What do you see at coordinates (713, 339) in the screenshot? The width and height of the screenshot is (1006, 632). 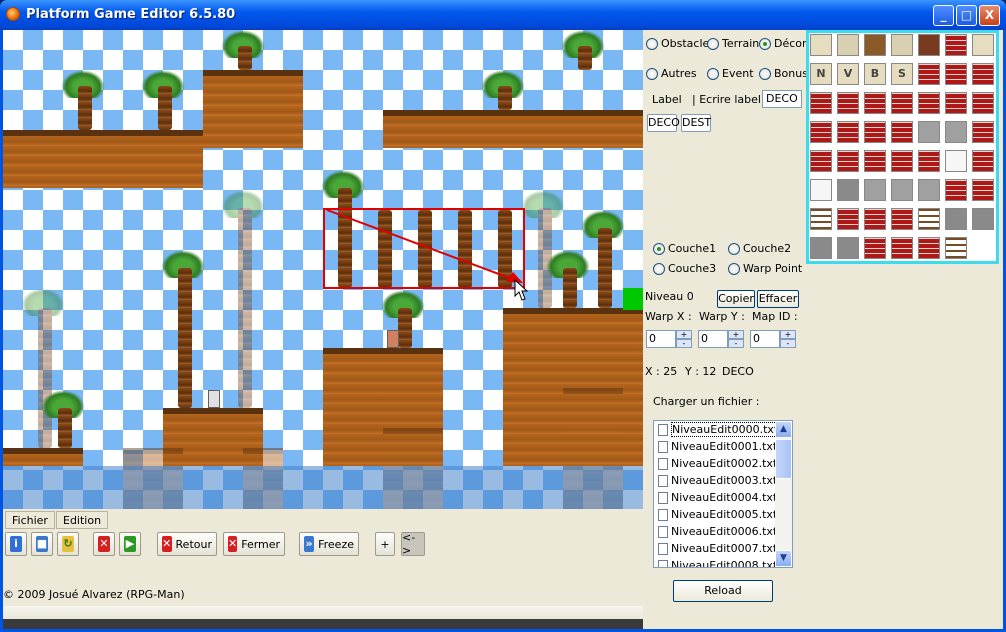 I see `warp-y-value: 0` at bounding box center [713, 339].